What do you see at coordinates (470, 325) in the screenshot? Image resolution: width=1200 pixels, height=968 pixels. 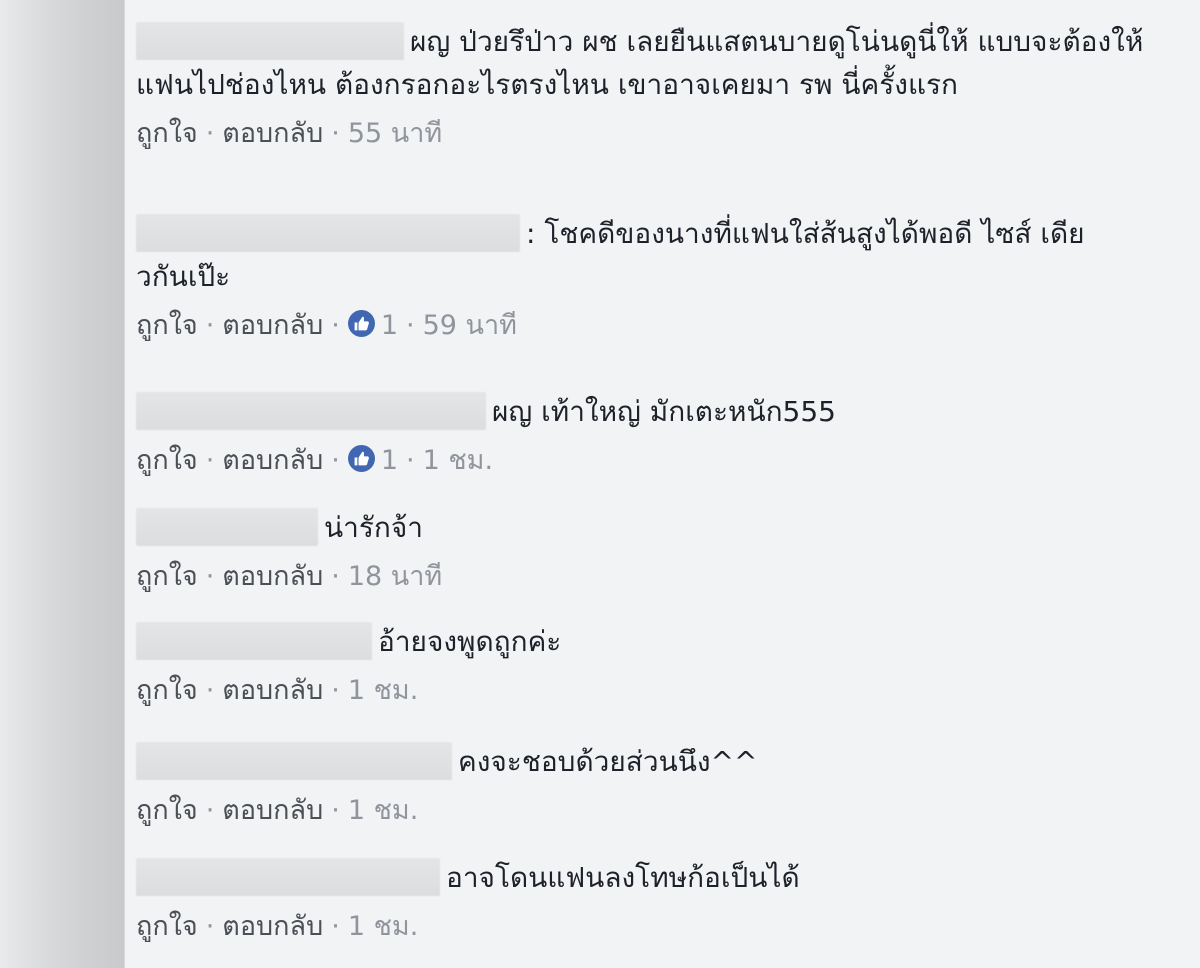 I see `comment-timestamp: 59 นาที` at bounding box center [470, 325].